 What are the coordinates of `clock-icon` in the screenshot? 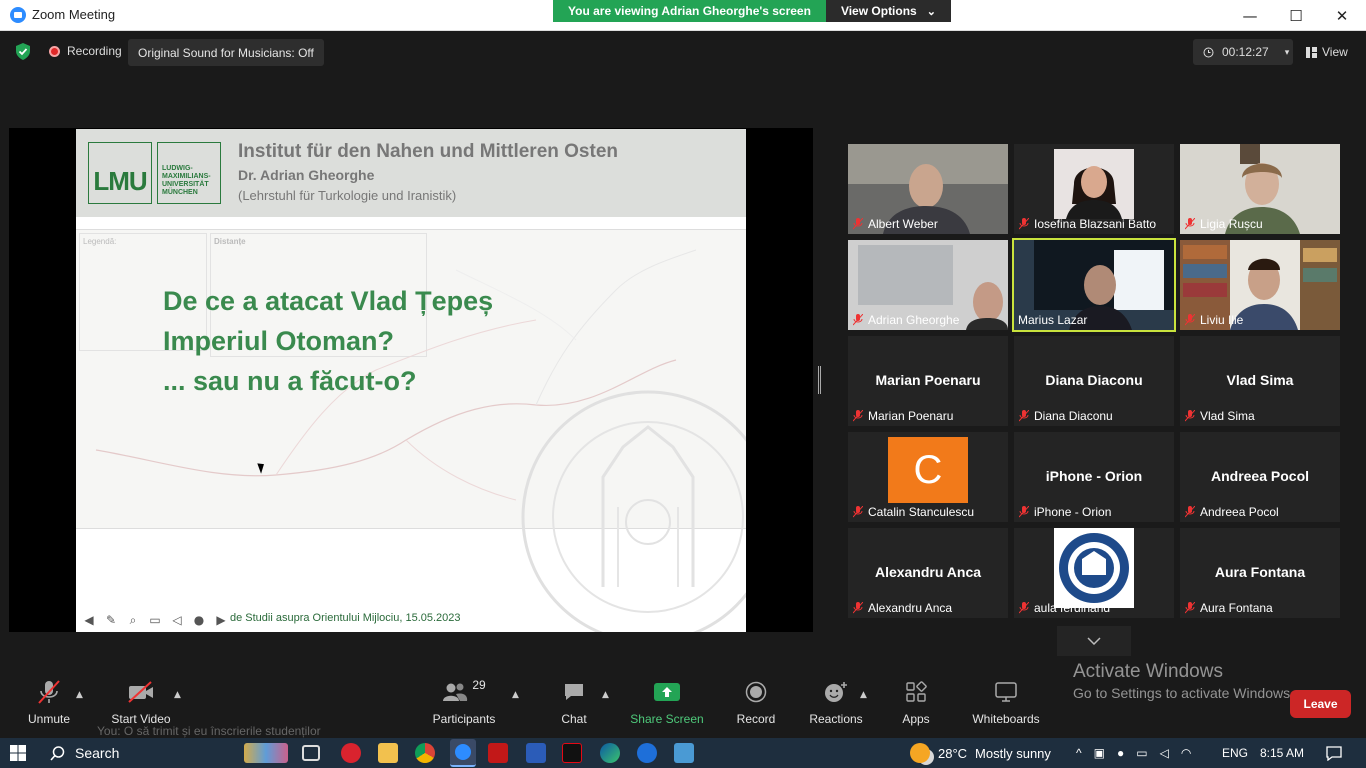 It's located at (1208, 52).